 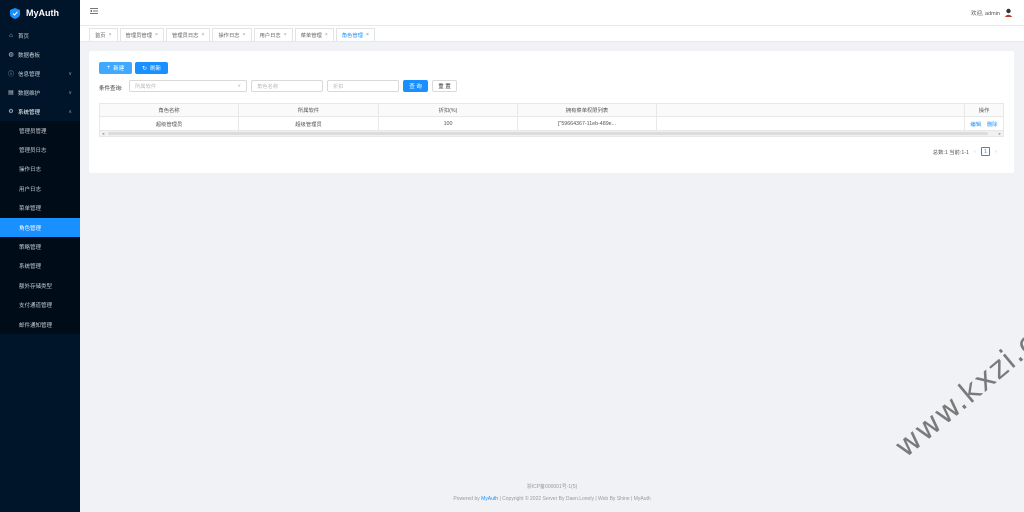 I want to click on app-name: MyAuth, so click(x=42, y=13).